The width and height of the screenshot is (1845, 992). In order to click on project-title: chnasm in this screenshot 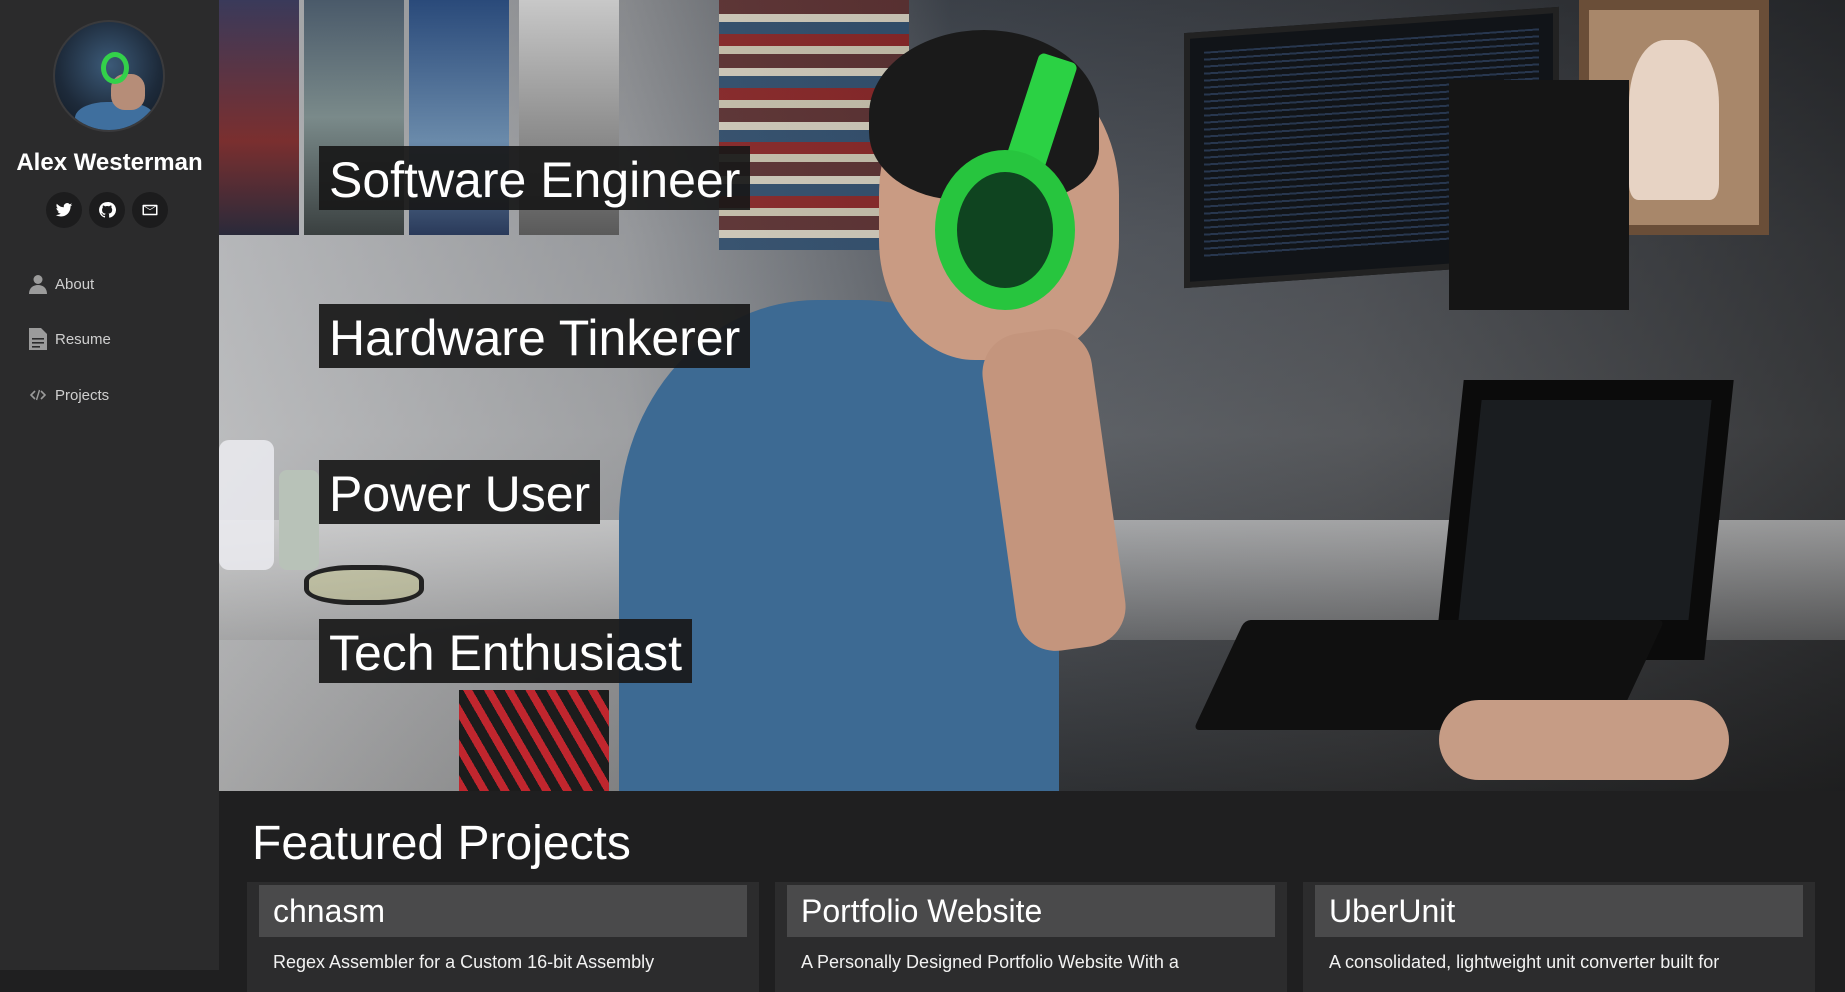, I will do `click(503, 911)`.